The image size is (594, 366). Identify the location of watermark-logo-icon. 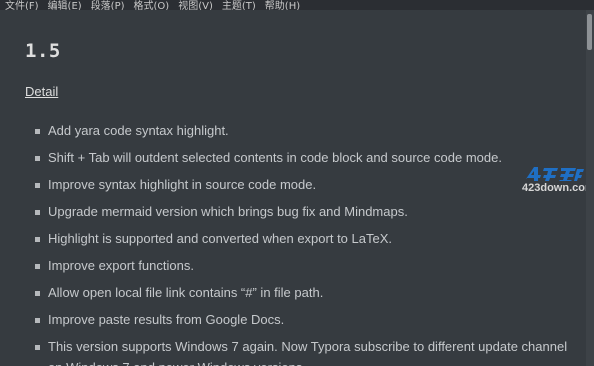
(555, 174).